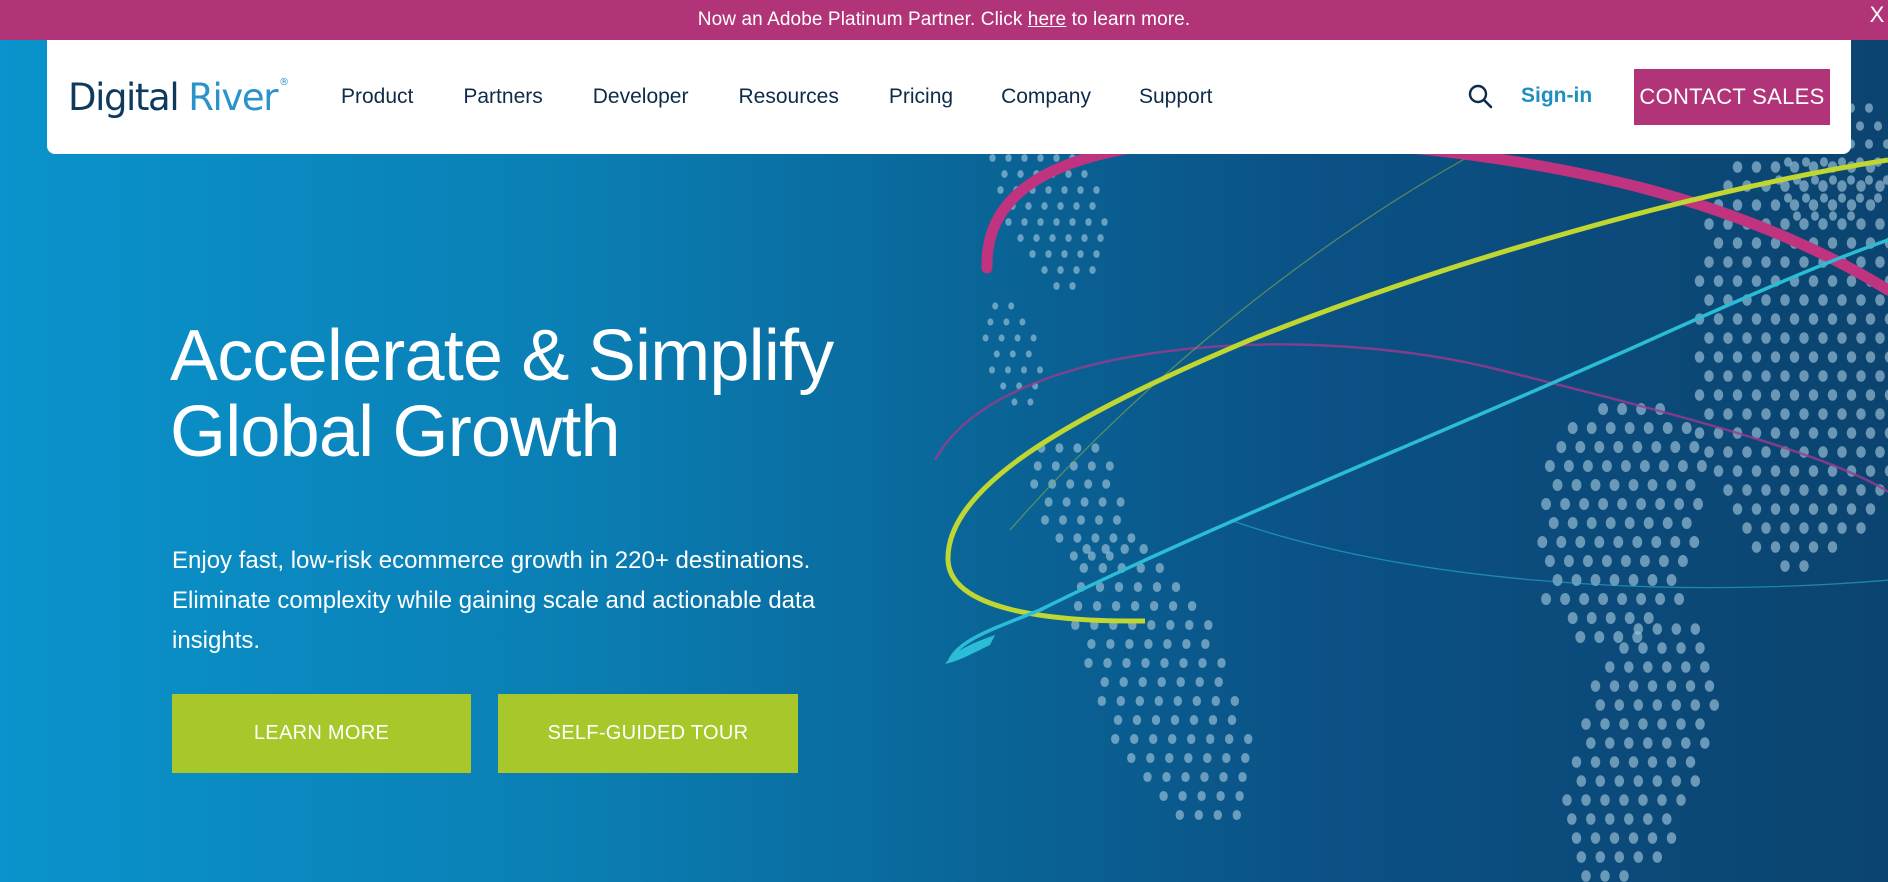  I want to click on learn-more-button: LEARN MORE, so click(321, 733).